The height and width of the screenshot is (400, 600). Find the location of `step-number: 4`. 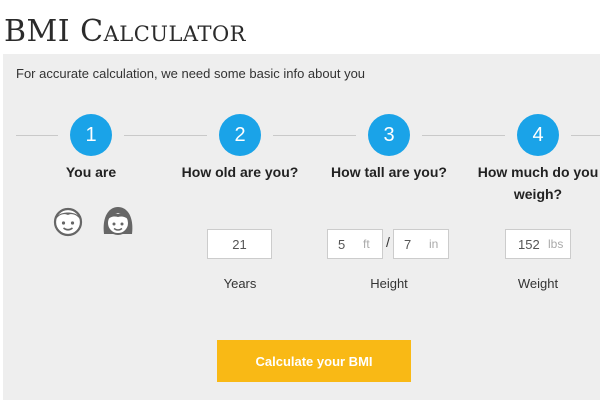

step-number: 4 is located at coordinates (538, 135).